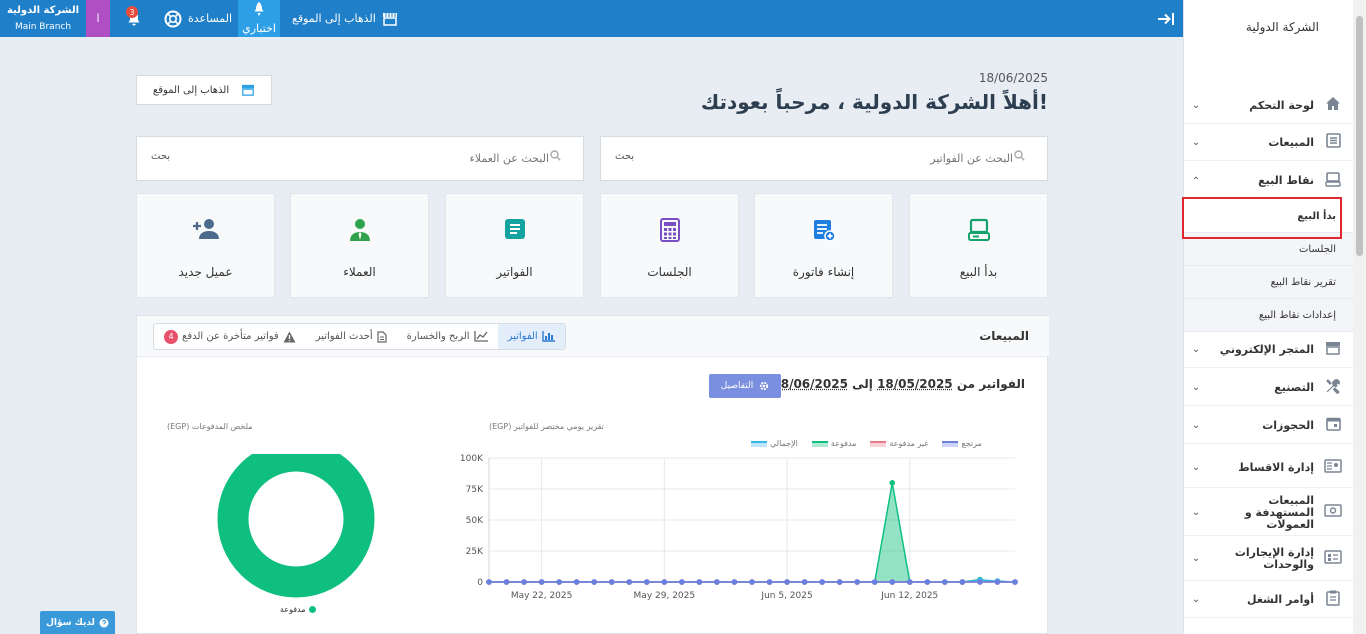  What do you see at coordinates (669, 272) in the screenshot?
I see `tile-label: الجلسات` at bounding box center [669, 272].